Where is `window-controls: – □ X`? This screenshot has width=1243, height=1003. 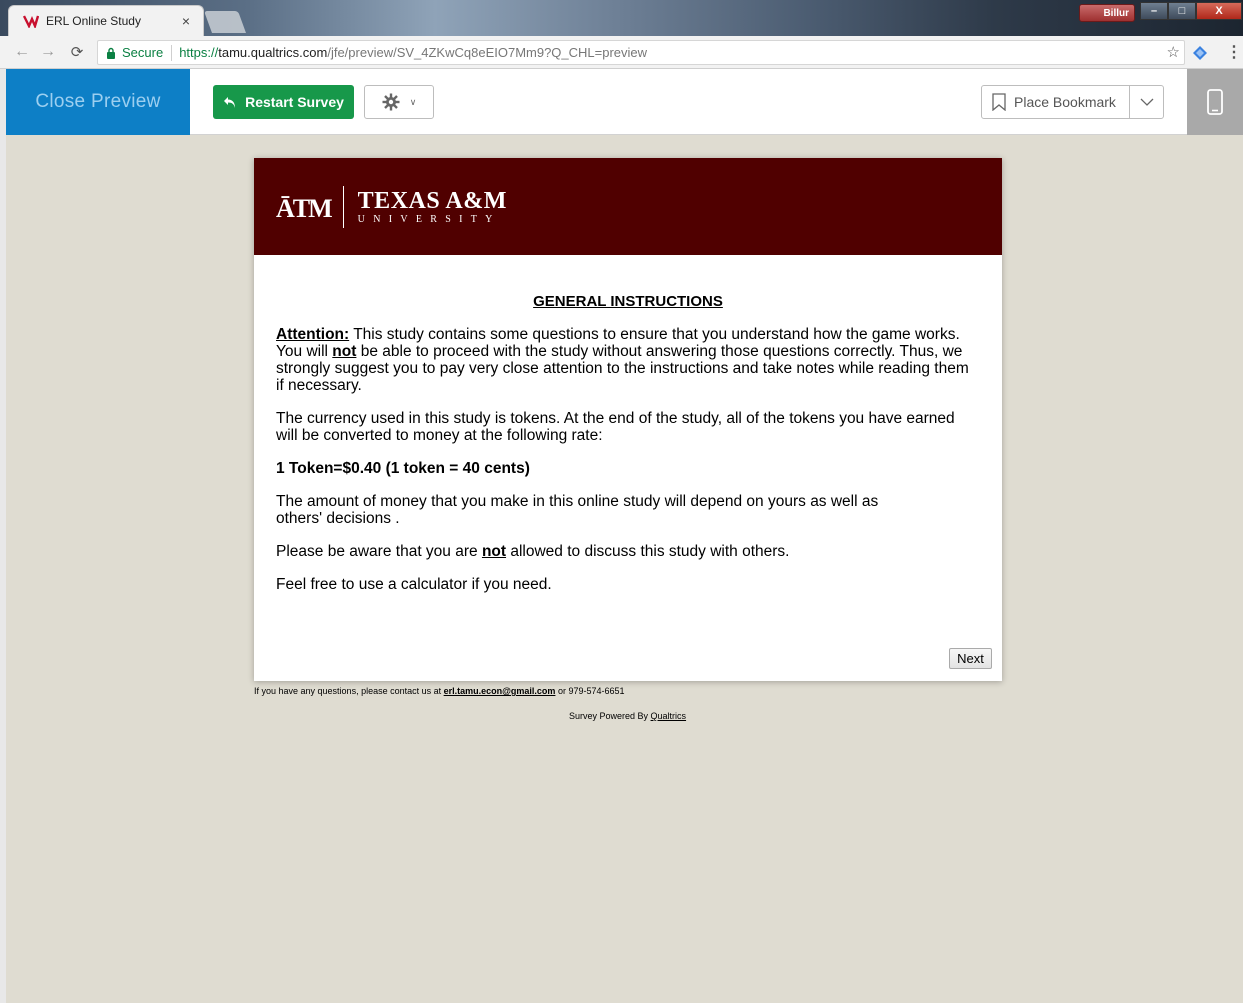 window-controls: – □ X is located at coordinates (1191, 11).